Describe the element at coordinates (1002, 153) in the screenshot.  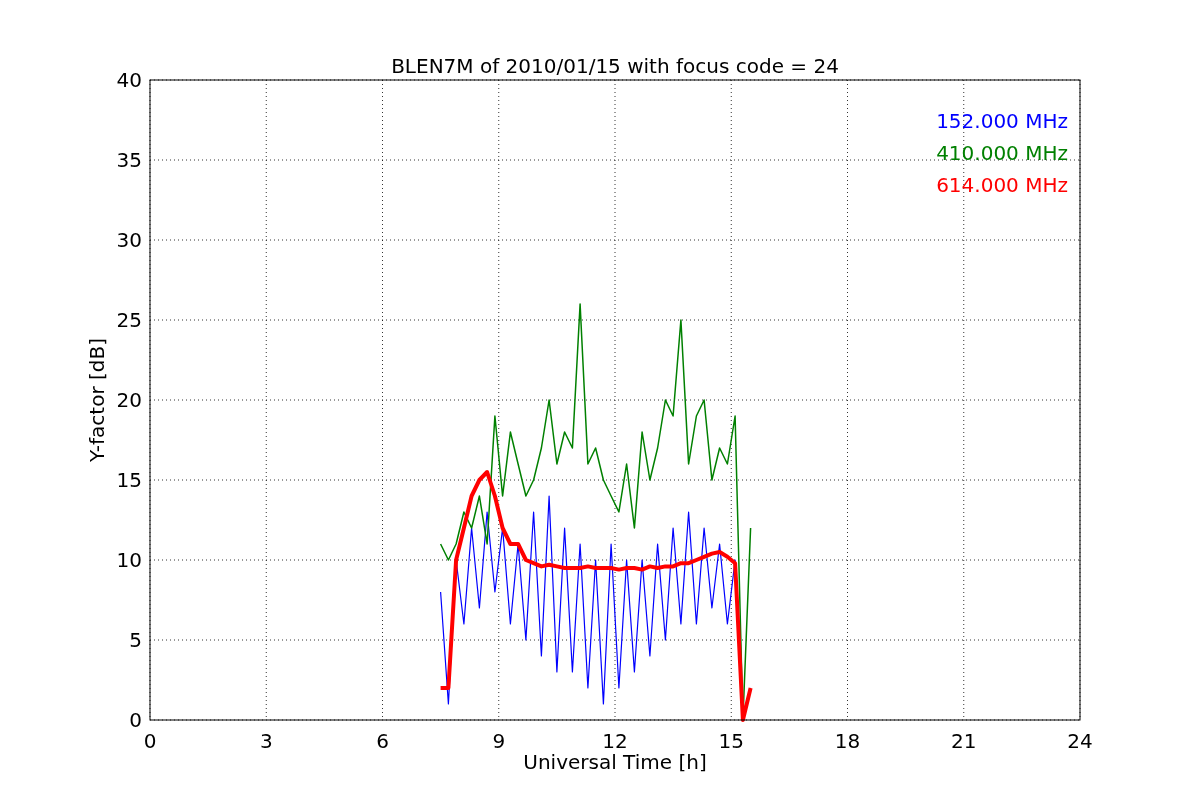
I see `legend-label: 410.000 MHz` at that location.